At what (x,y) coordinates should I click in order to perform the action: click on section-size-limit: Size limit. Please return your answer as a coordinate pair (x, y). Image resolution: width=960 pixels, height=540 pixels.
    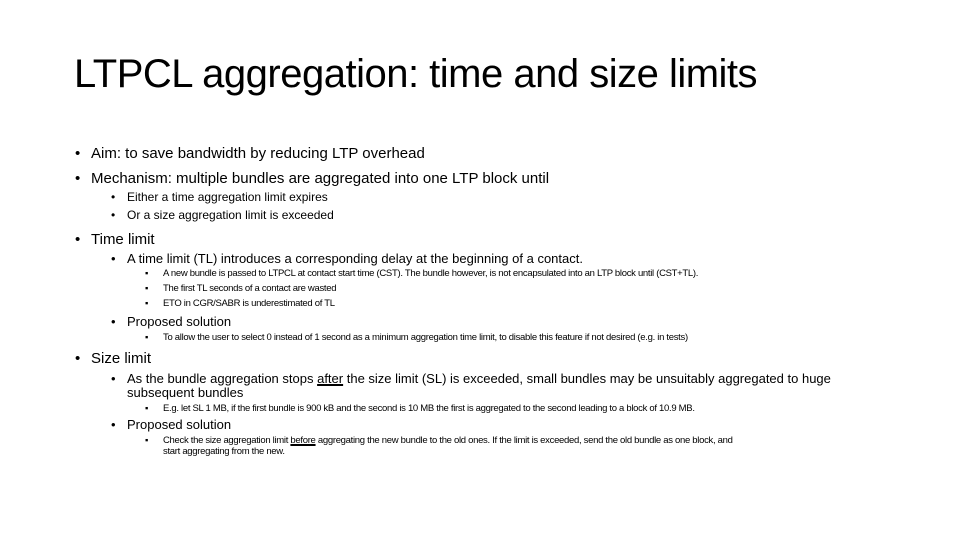
    Looking at the image, I should click on (121, 358).